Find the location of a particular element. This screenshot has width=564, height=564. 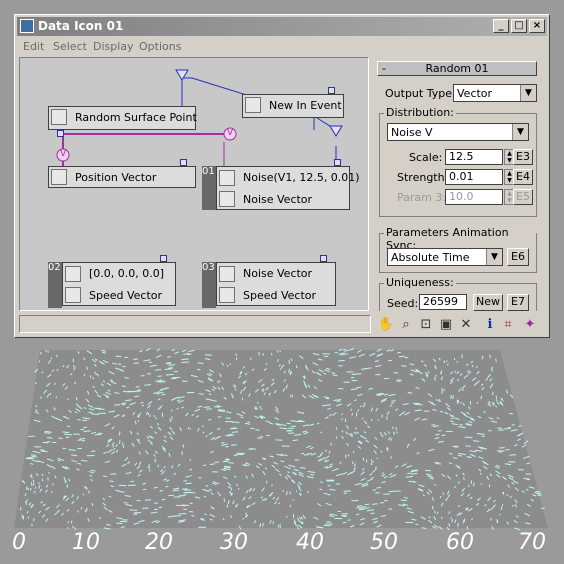

node-number-02: 02 is located at coordinates (55, 285).